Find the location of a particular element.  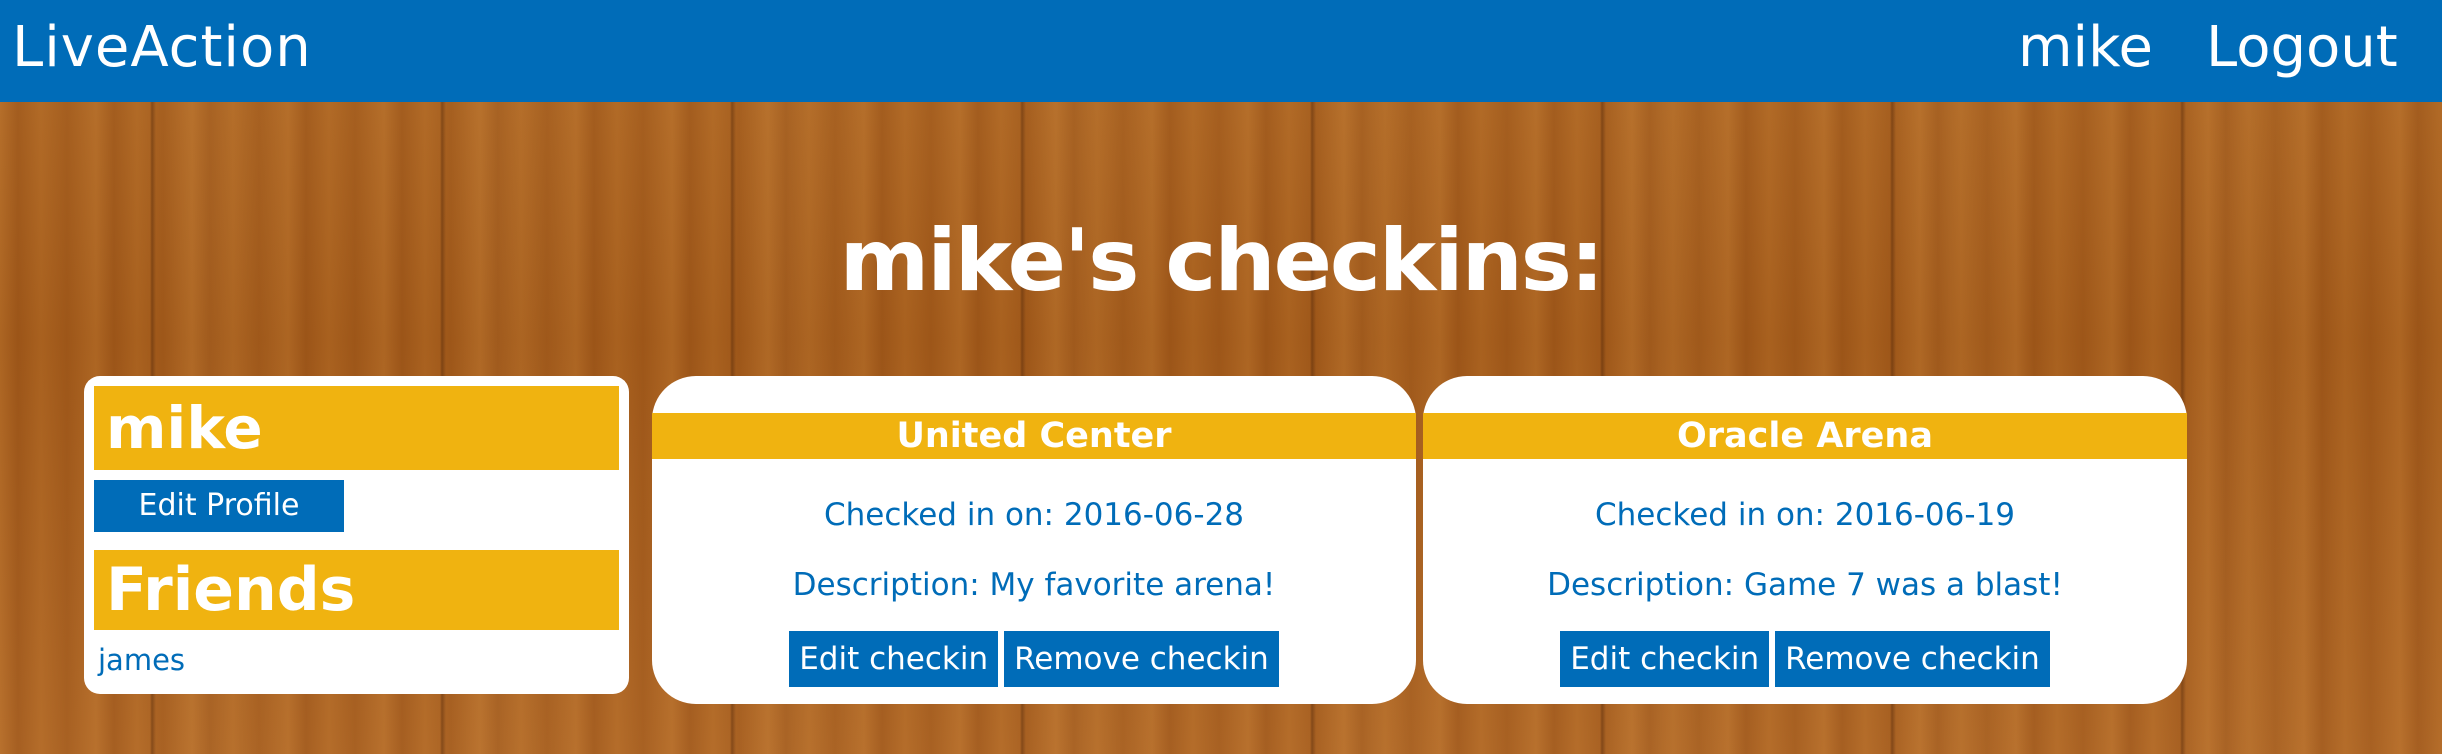

top-navbar: LiveAction mike Logout is located at coordinates (1221, 51).